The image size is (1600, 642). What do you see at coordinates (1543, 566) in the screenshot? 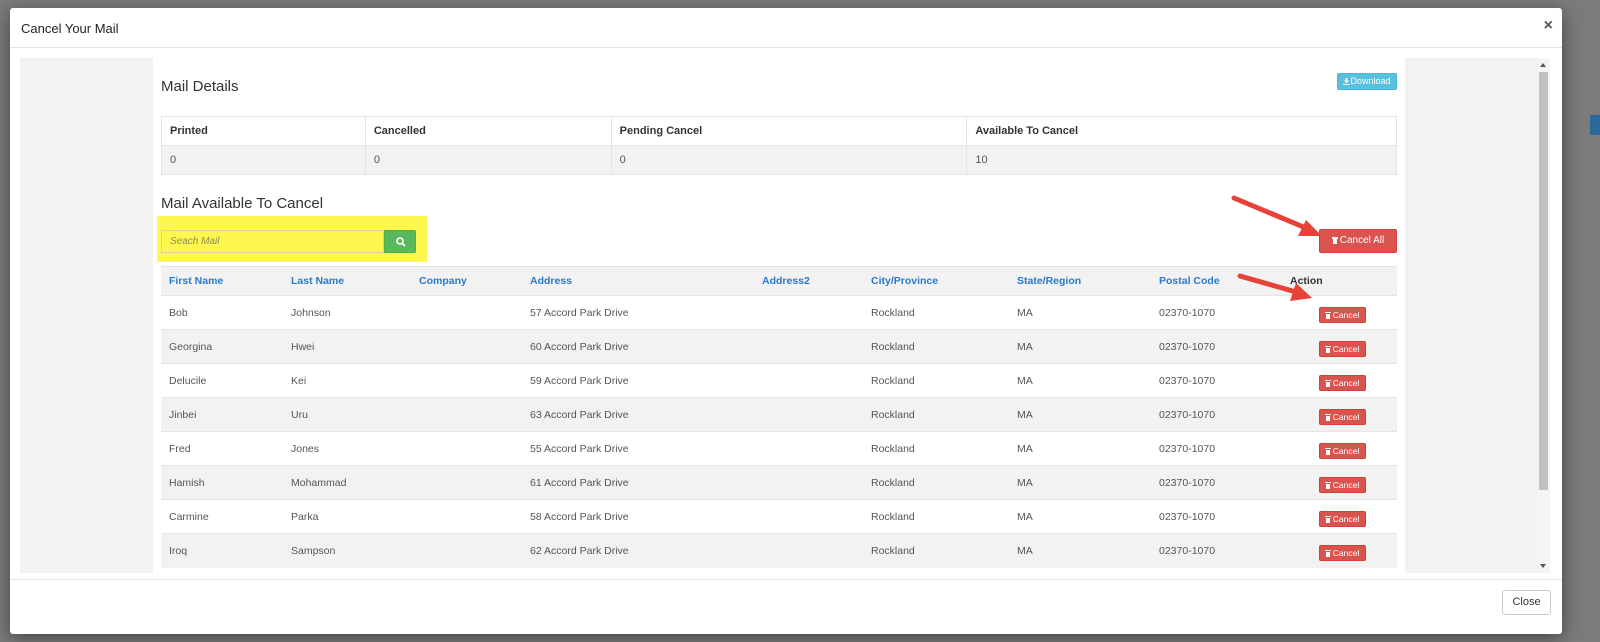
I see `scroll-down-icon` at bounding box center [1543, 566].